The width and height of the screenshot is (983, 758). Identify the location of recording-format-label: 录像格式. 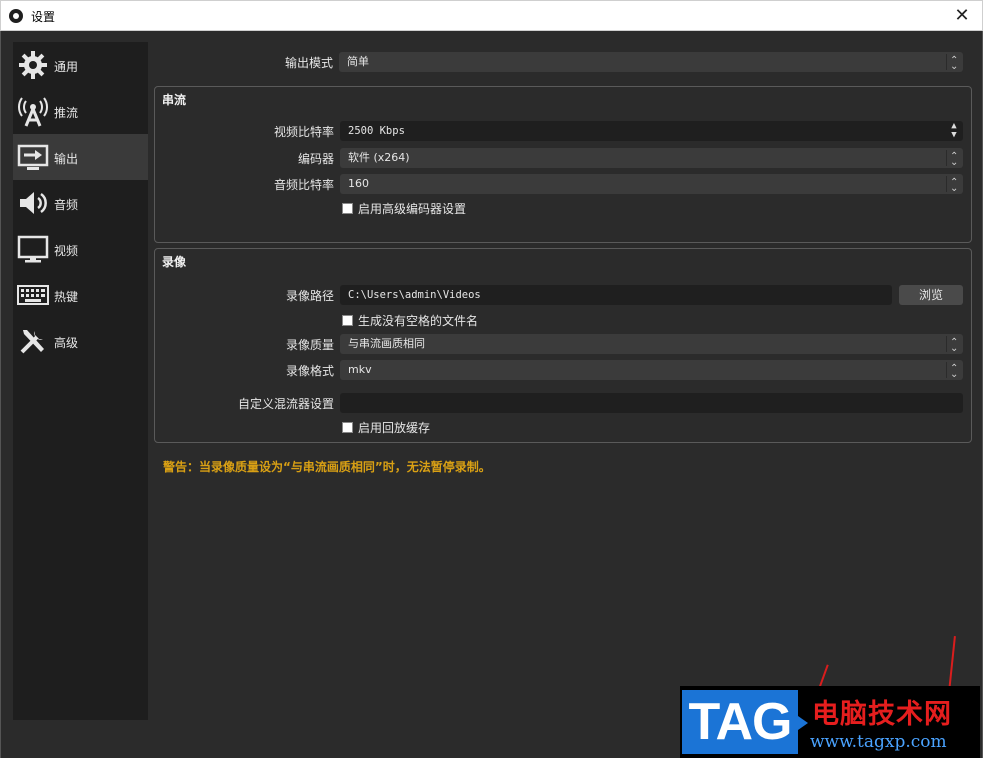
(309, 371).